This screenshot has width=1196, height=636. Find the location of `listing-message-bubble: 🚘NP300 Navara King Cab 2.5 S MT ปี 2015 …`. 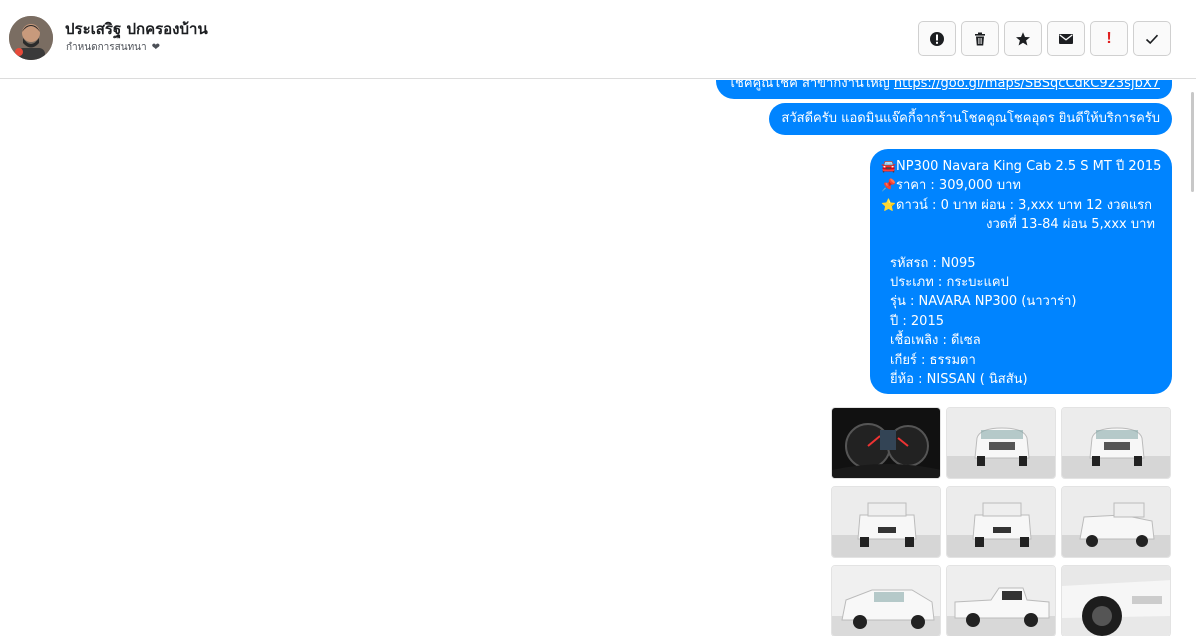

listing-message-bubble: 🚘NP300 Navara King Cab 2.5 S MT ปี 2015 … is located at coordinates (1021, 271).